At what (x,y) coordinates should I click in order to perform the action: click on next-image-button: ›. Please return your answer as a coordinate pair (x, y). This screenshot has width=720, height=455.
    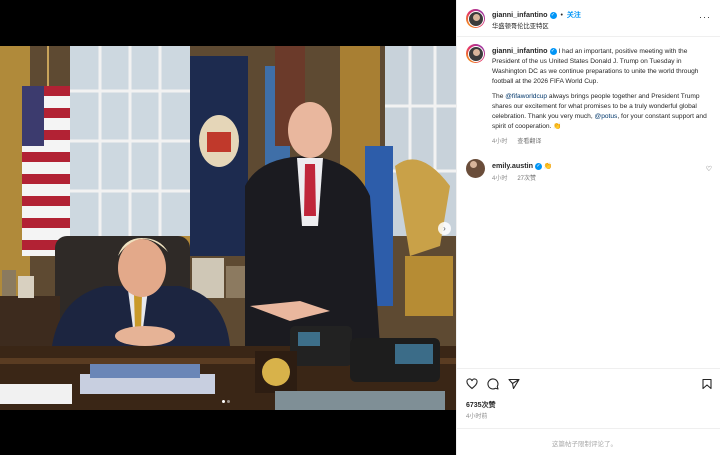
    Looking at the image, I should click on (444, 228).